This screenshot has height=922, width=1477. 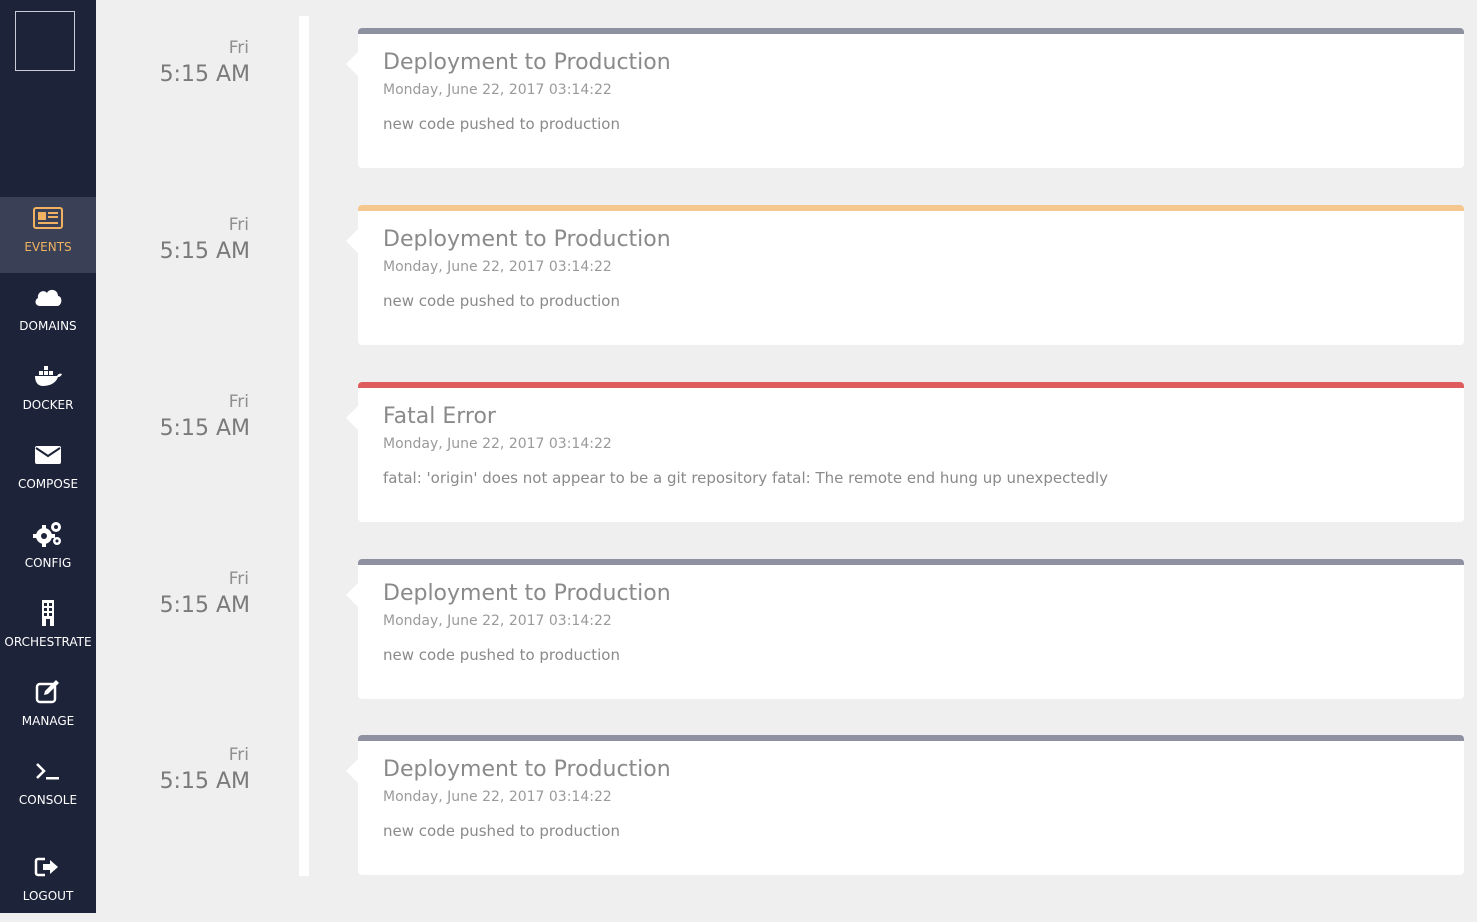 What do you see at coordinates (48, 551) in the screenshot?
I see `sidebar-item-config: CONFIG` at bounding box center [48, 551].